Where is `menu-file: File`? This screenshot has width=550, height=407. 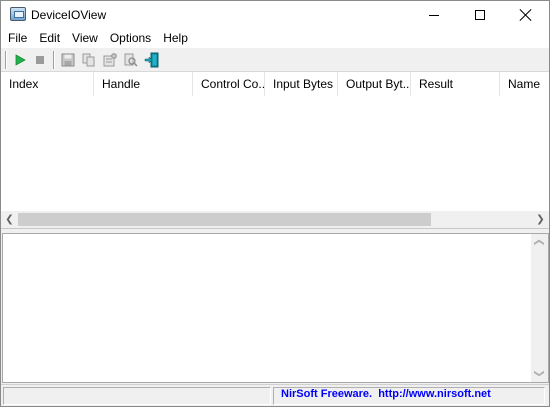
menu-file: File is located at coordinates (17, 38).